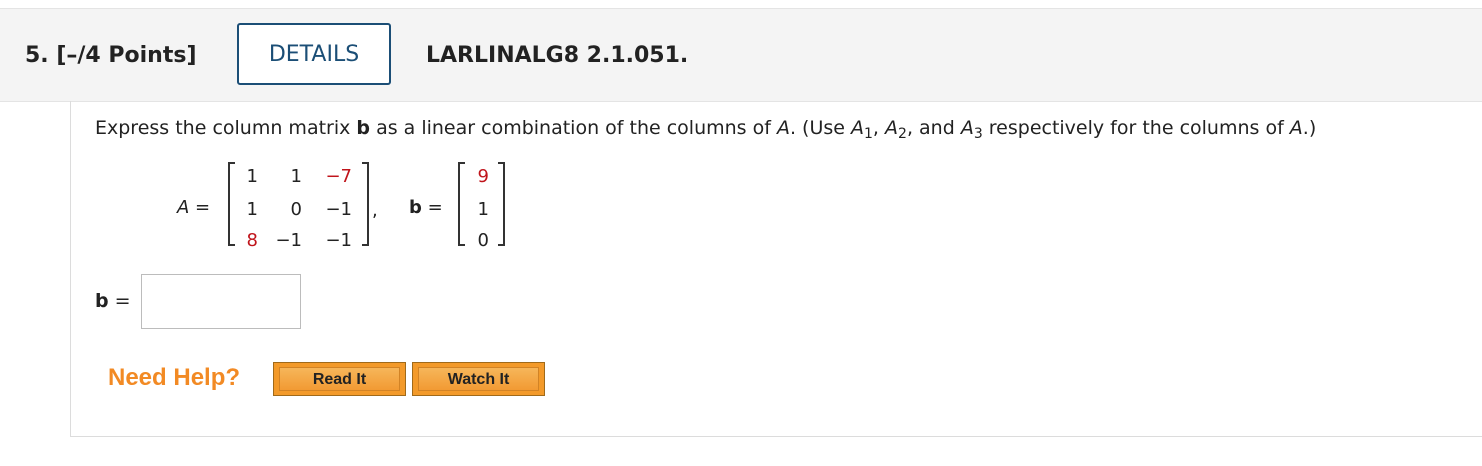  Describe the element at coordinates (314, 54) in the screenshot. I see `details-button: DETAILS` at that location.